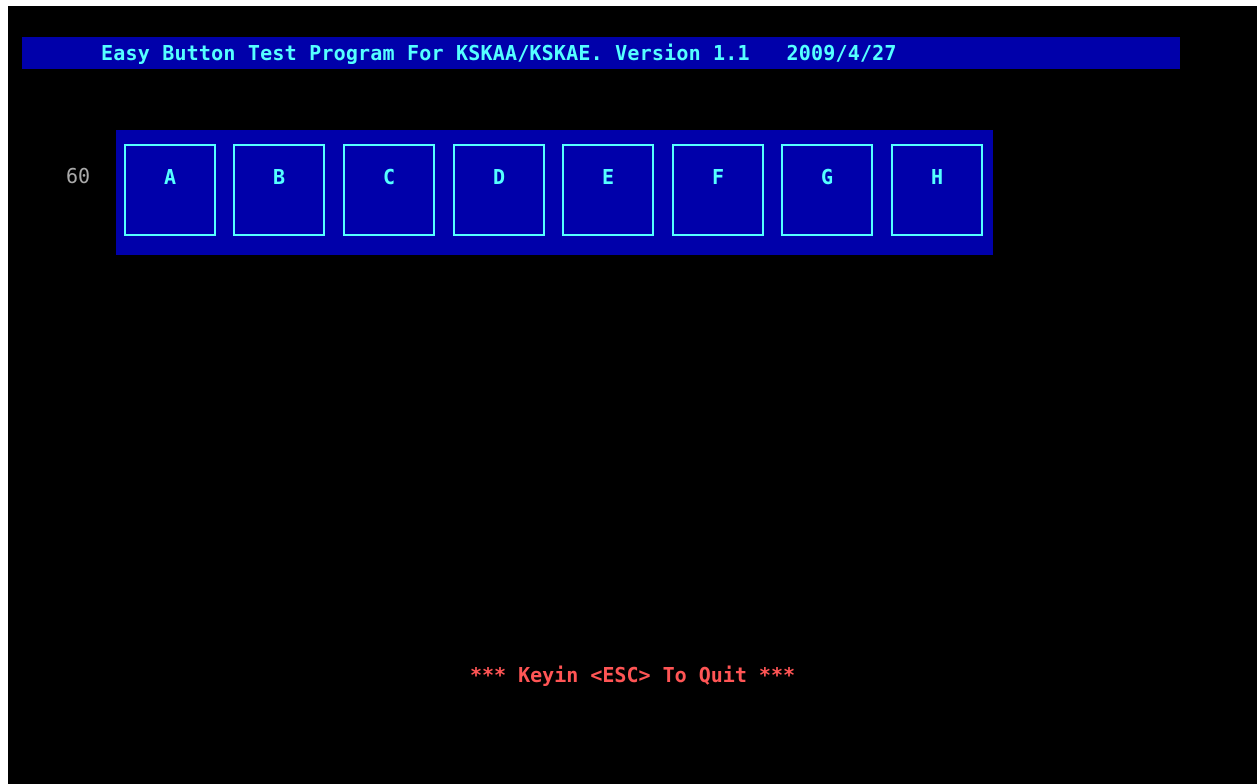  What do you see at coordinates (499, 190) in the screenshot?
I see `button-d: D` at bounding box center [499, 190].